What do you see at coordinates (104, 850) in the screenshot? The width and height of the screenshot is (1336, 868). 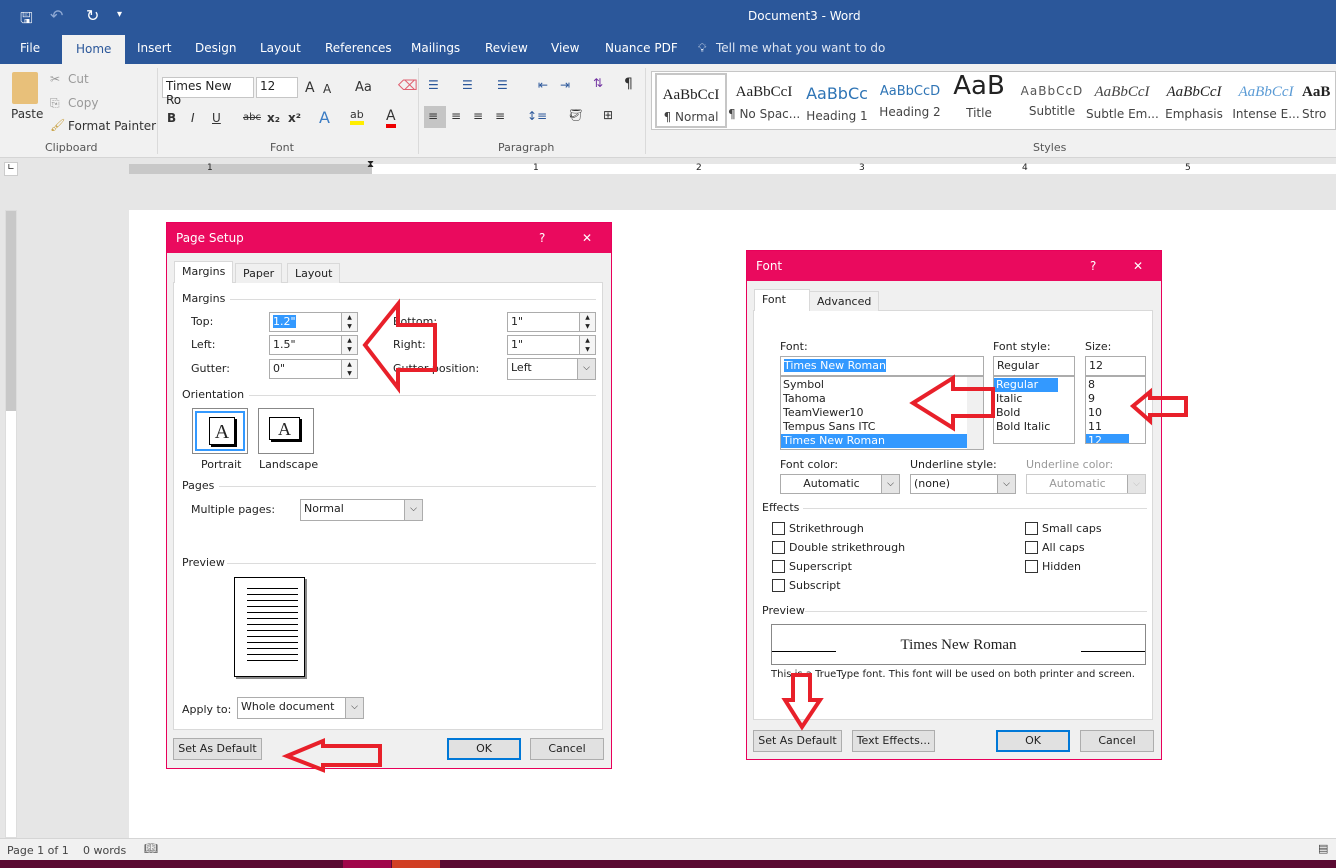 I see `word-count: 0 words` at bounding box center [104, 850].